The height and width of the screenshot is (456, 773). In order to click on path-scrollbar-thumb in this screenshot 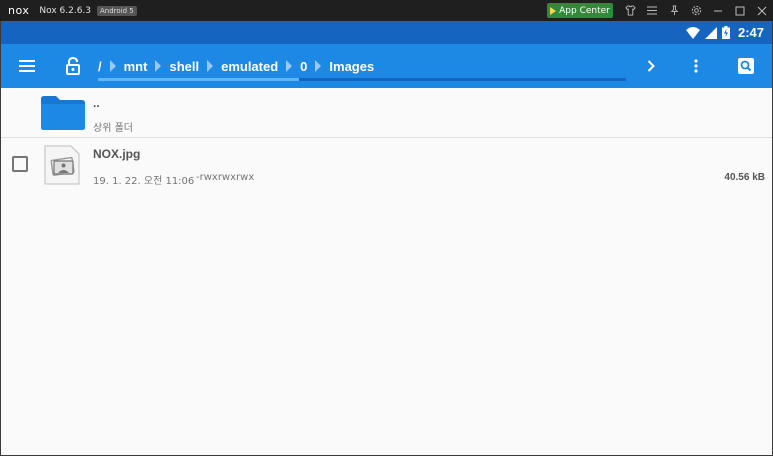, I will do `click(198, 79)`.